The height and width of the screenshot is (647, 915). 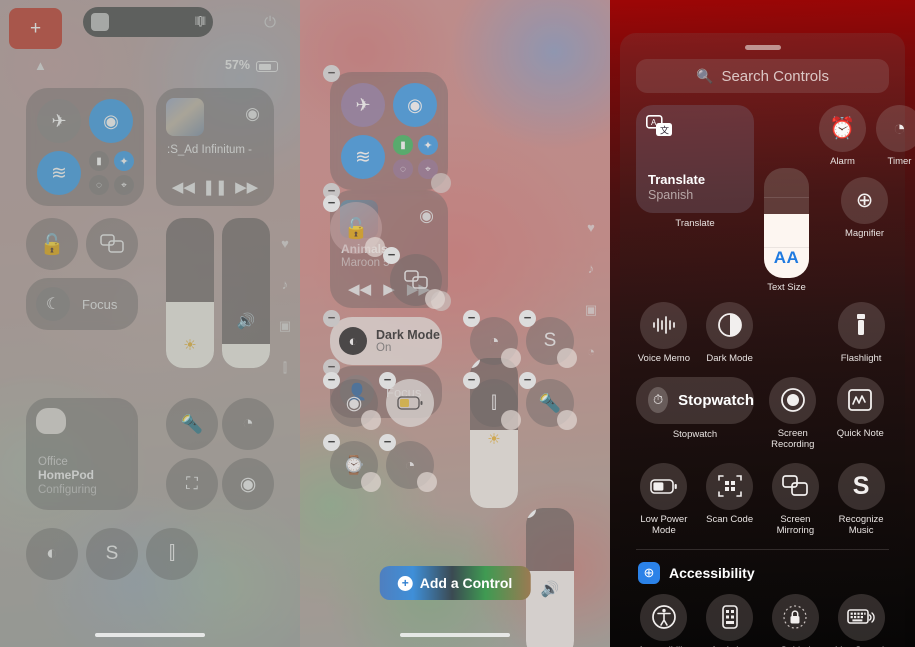 I want to click on screen-recording-icon: − ◉, so click(x=352, y=401).